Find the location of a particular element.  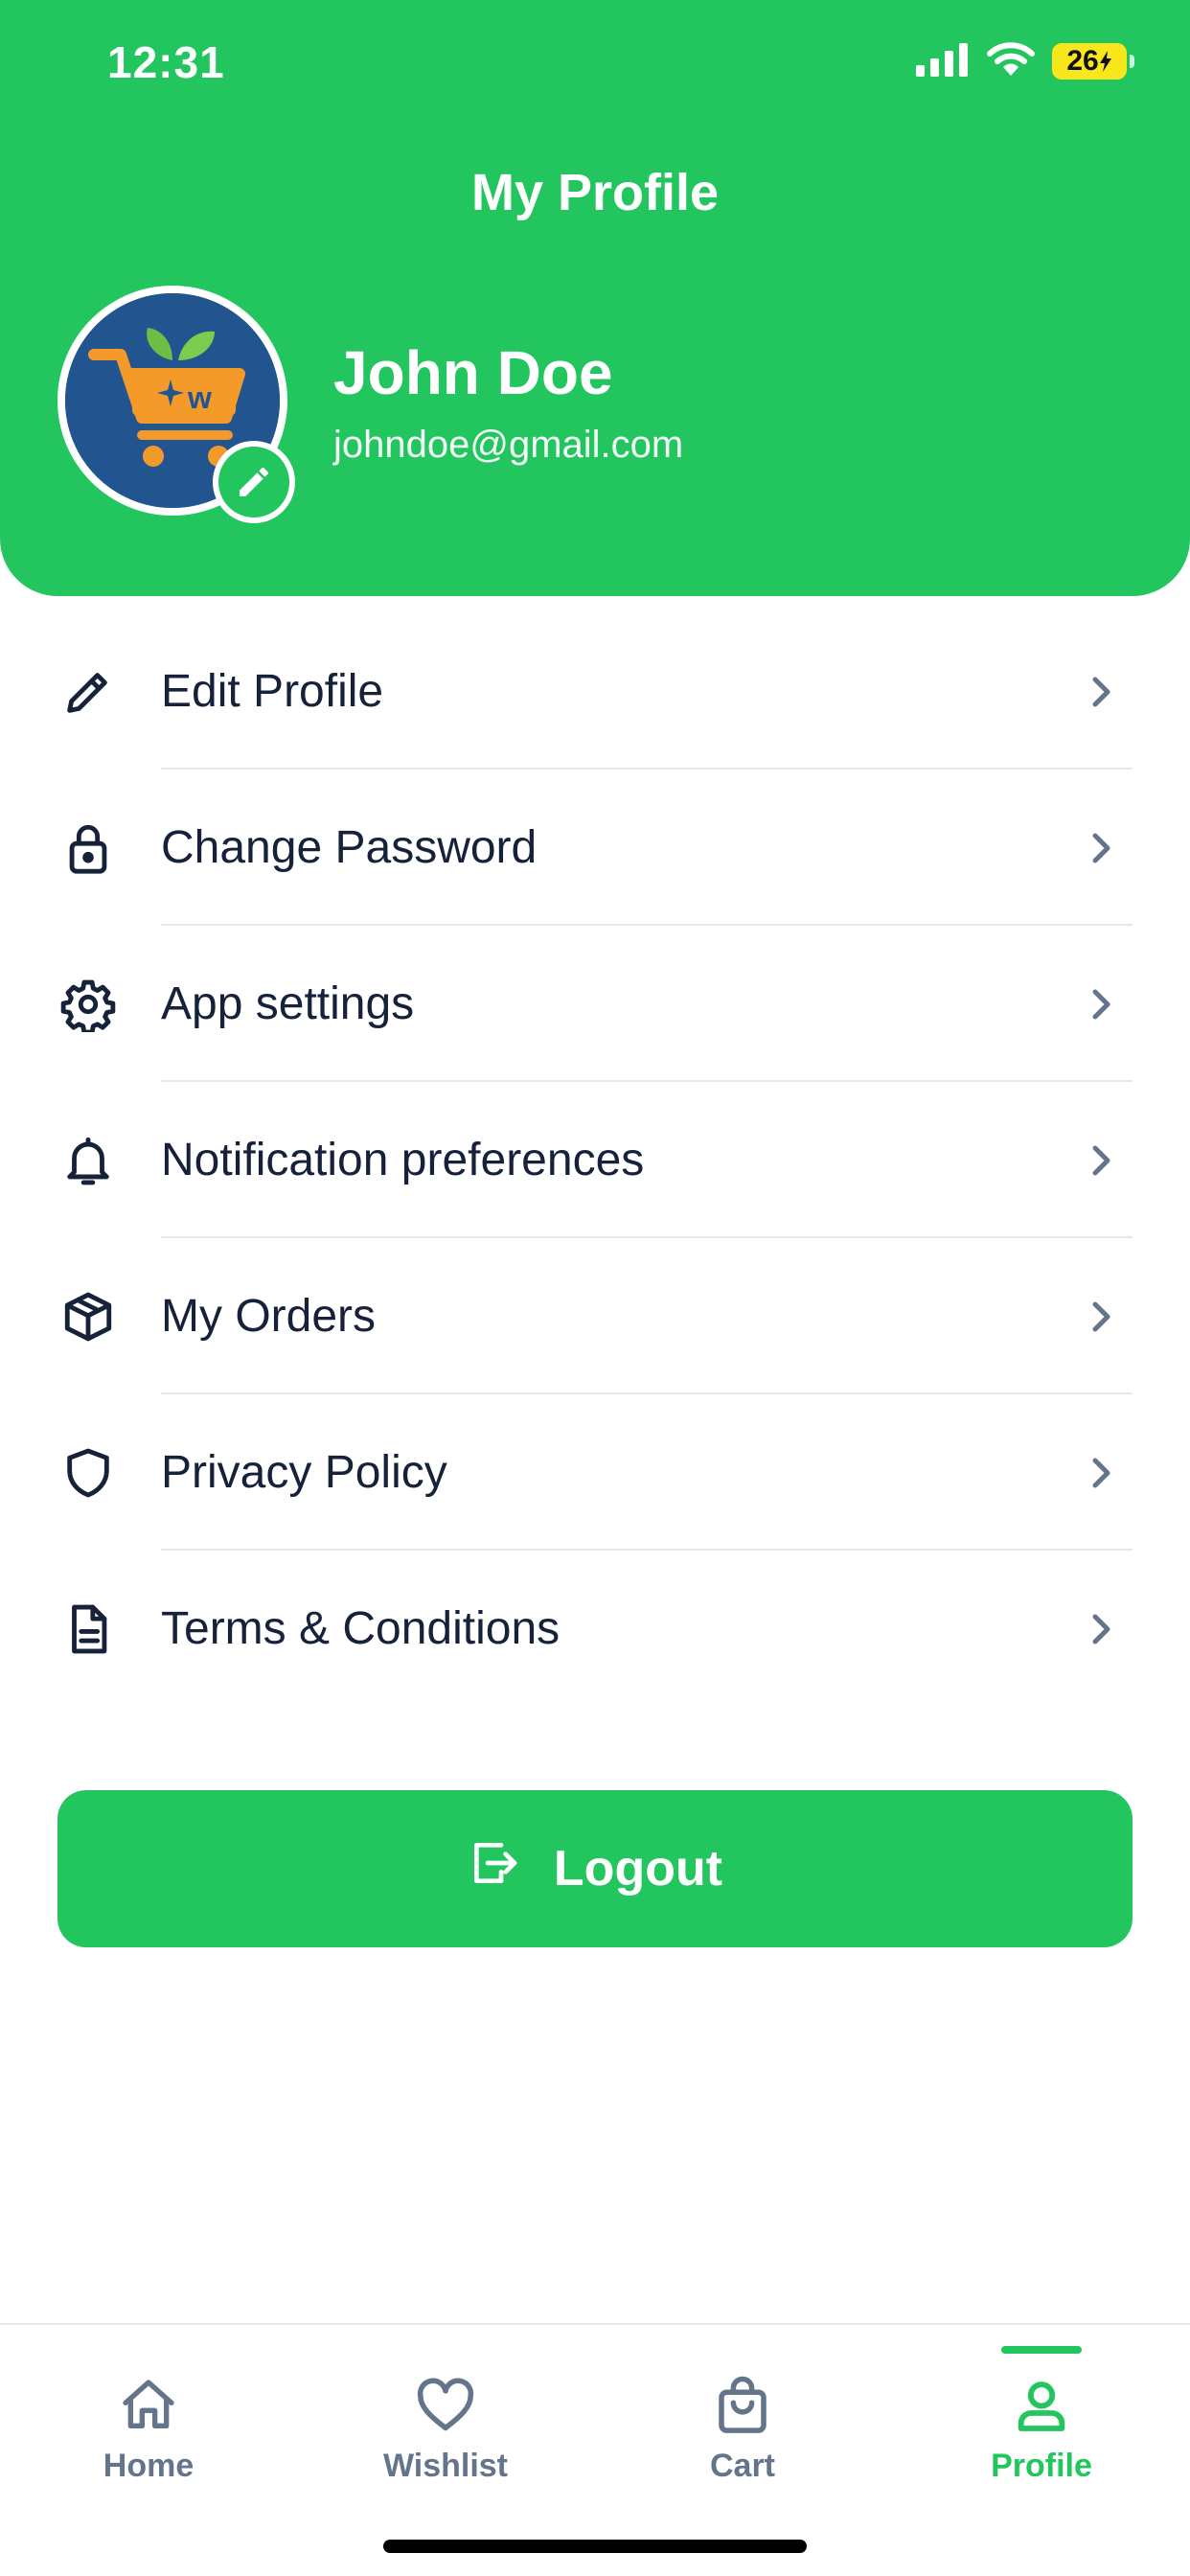

user-name: John Doe is located at coordinates (473, 373).